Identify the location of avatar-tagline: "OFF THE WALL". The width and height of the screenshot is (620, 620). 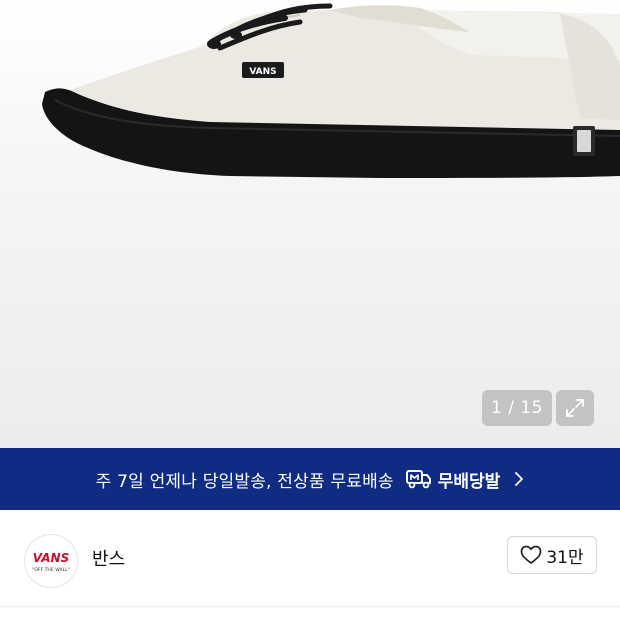
(51, 570).